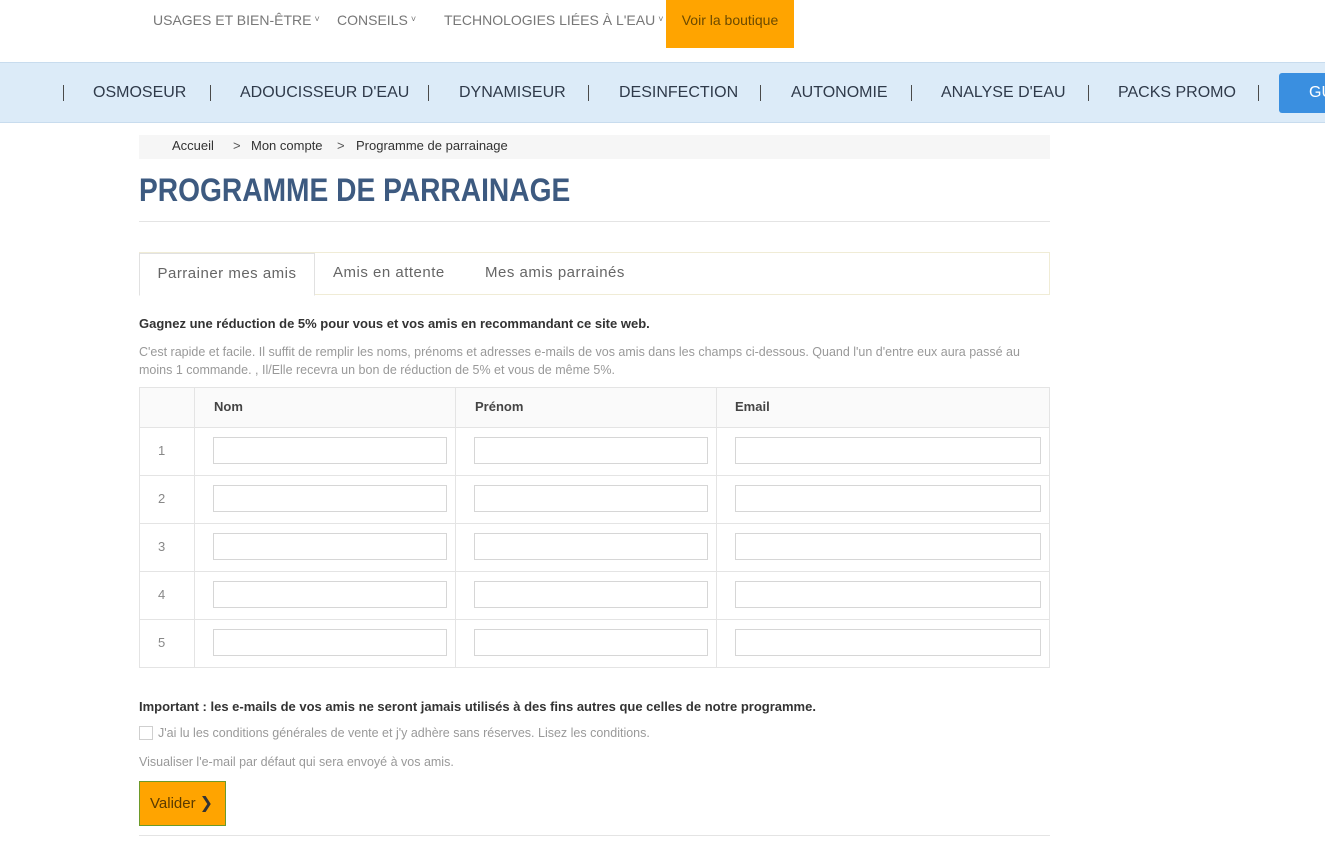 This screenshot has width=1325, height=841. I want to click on table-row: 3, so click(594, 548).